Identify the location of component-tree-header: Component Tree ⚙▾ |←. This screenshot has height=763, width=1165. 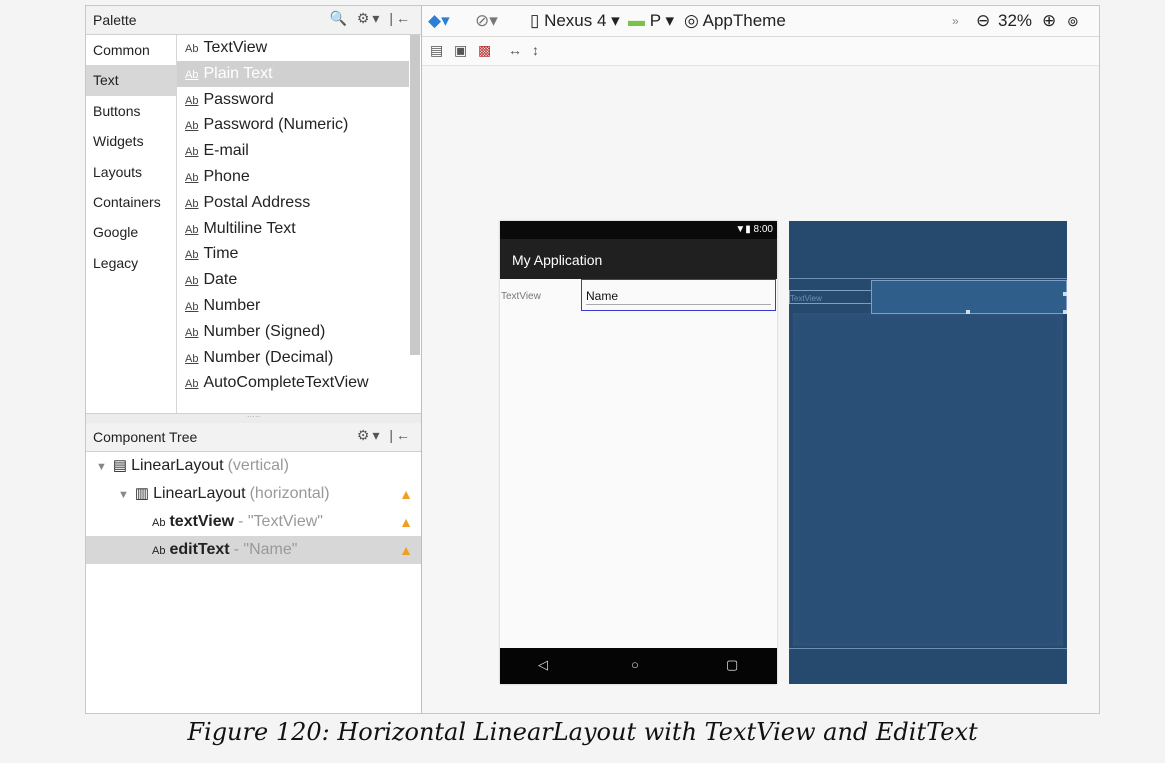
(253, 437).